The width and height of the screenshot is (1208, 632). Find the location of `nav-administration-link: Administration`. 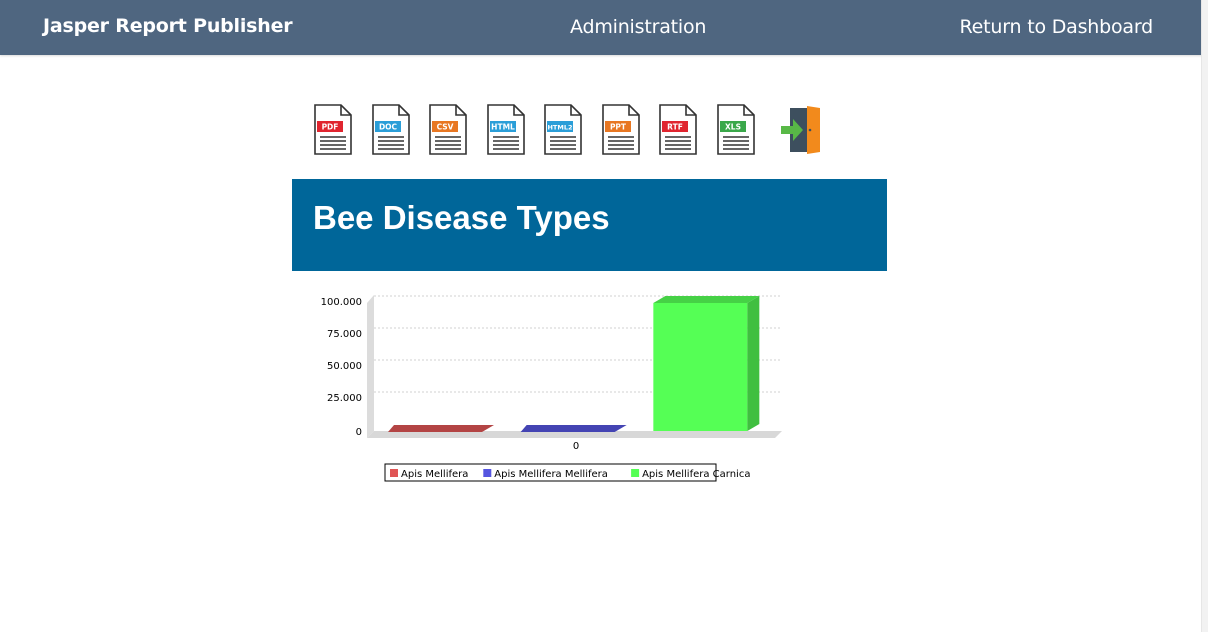

nav-administration-link: Administration is located at coordinates (638, 27).